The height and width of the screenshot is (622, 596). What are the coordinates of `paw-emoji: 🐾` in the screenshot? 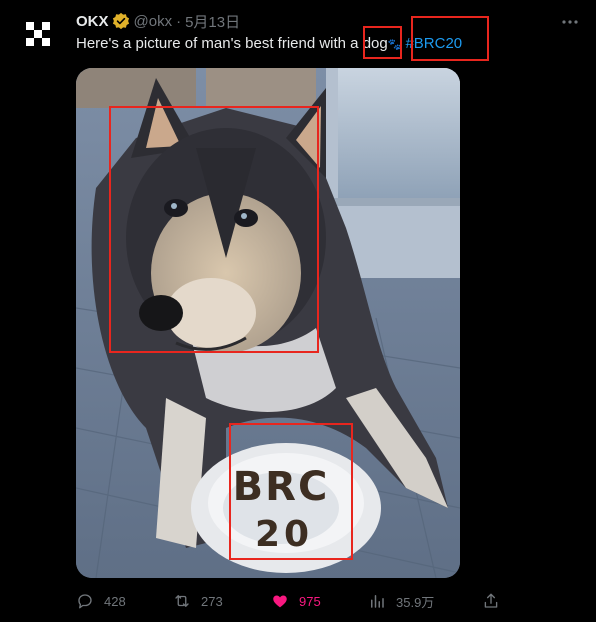 It's located at (394, 45).